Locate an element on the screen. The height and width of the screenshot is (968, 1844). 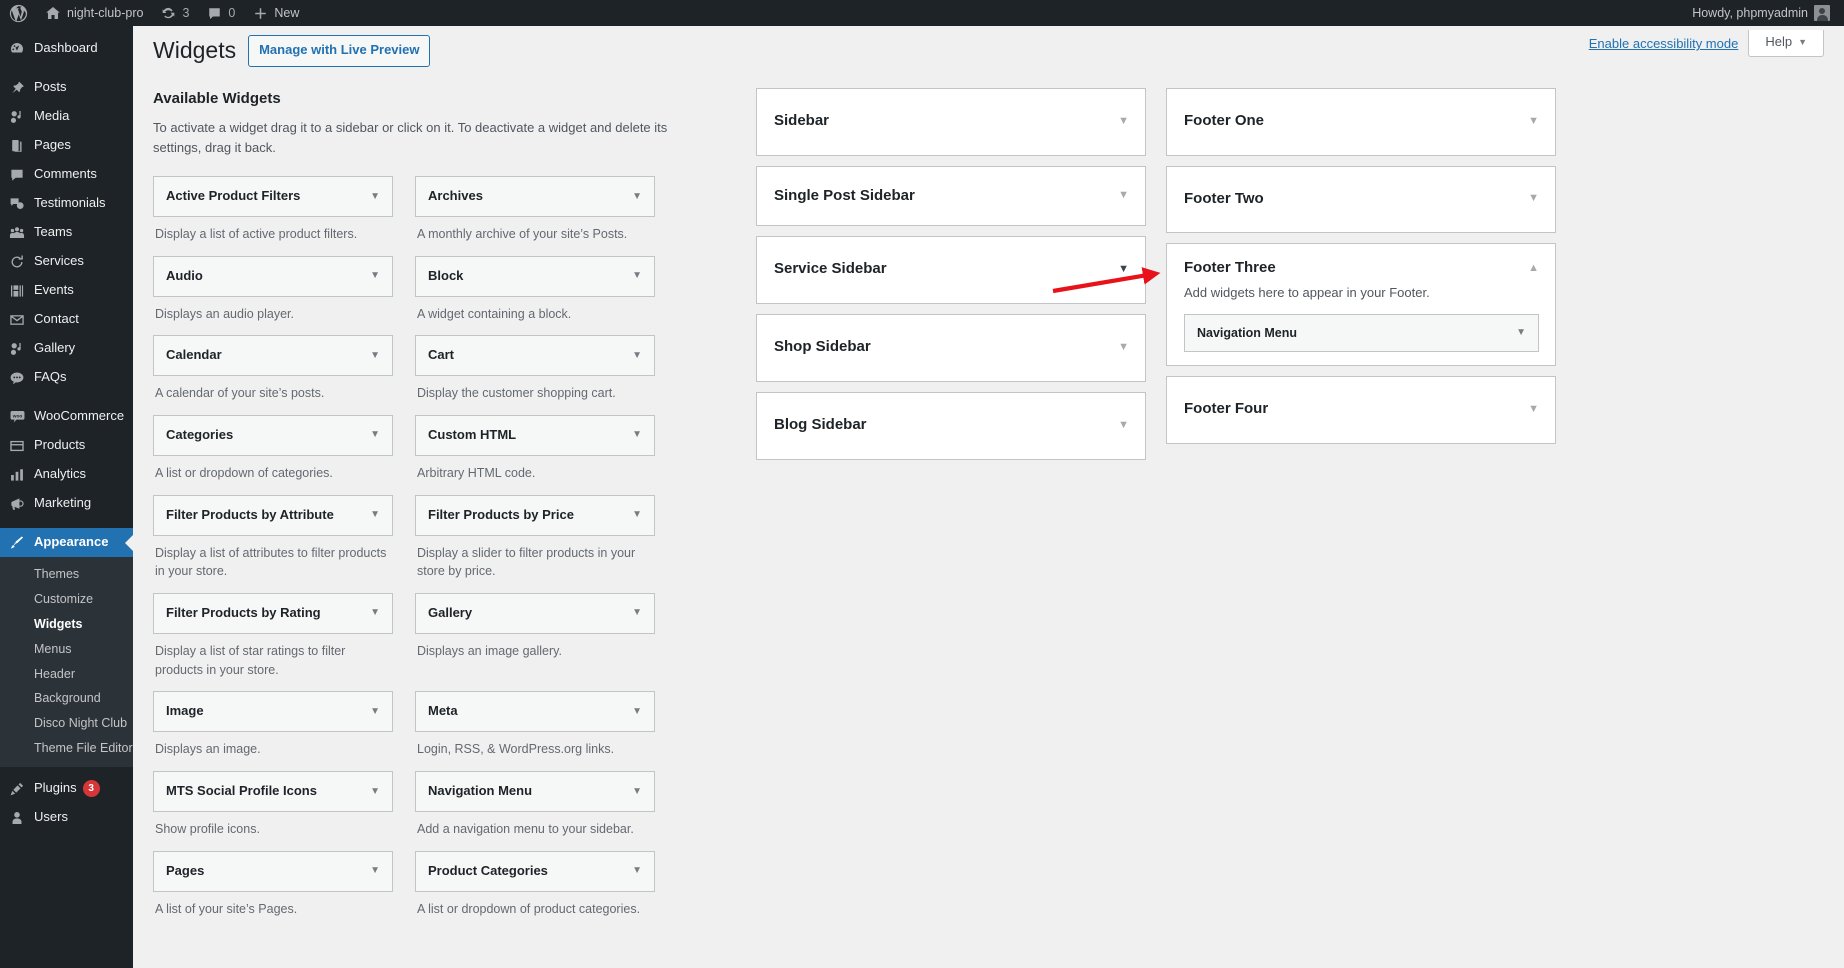
available-widget-handle: Block ▼ is located at coordinates (535, 276).